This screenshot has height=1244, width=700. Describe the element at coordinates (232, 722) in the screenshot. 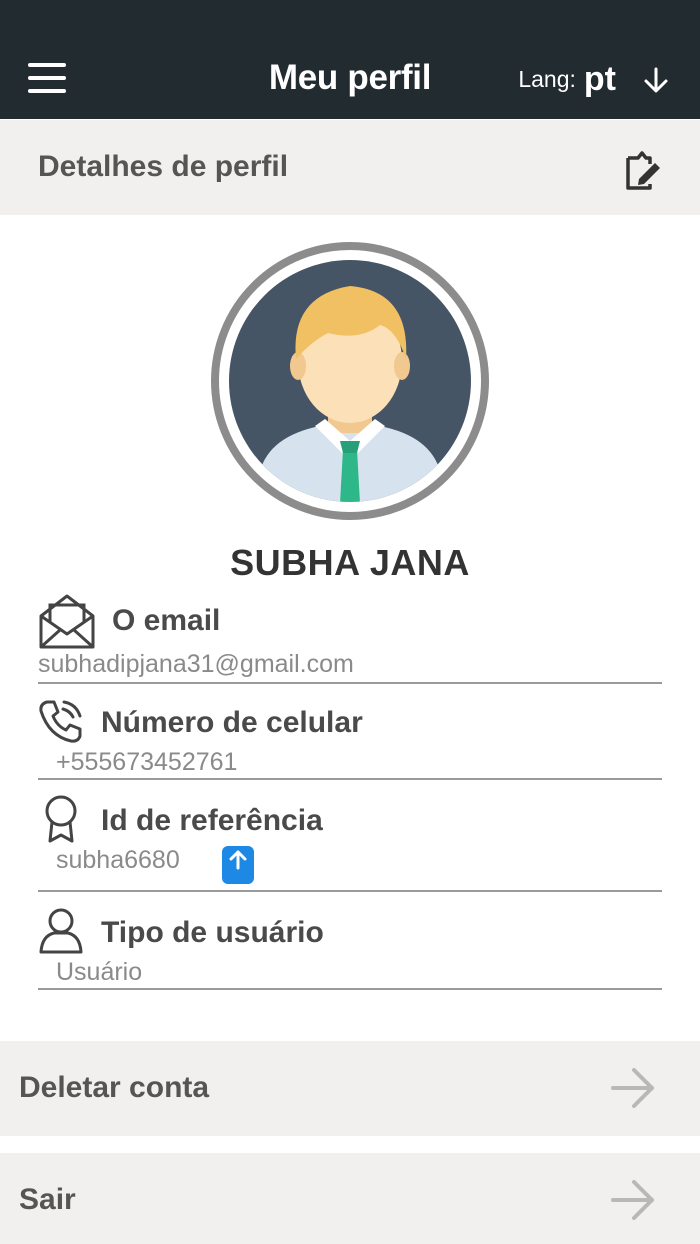

I see `phone-label: Número de celular` at that location.